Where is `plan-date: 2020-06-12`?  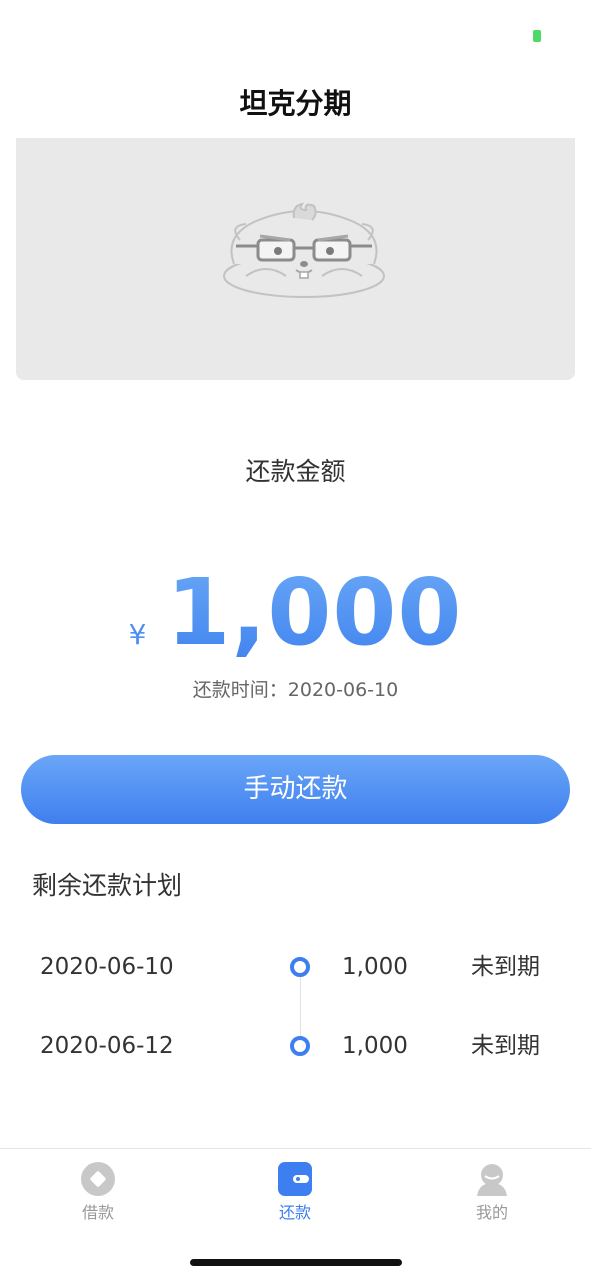
plan-date: 2020-06-12 is located at coordinates (107, 1046).